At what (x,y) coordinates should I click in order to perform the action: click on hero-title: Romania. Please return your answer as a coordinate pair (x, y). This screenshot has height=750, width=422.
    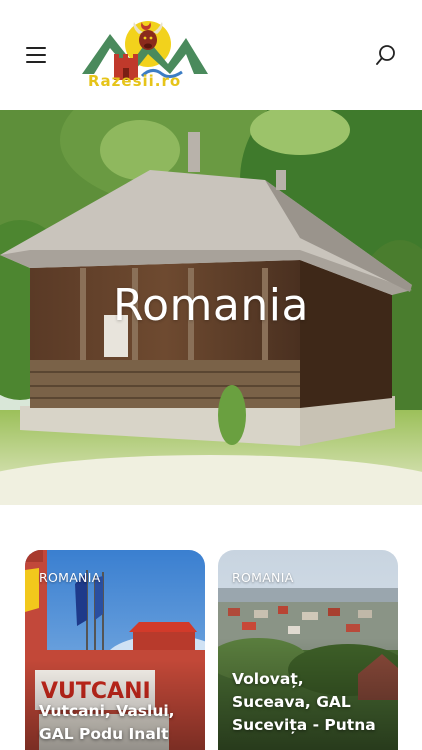
    Looking at the image, I should click on (211, 305).